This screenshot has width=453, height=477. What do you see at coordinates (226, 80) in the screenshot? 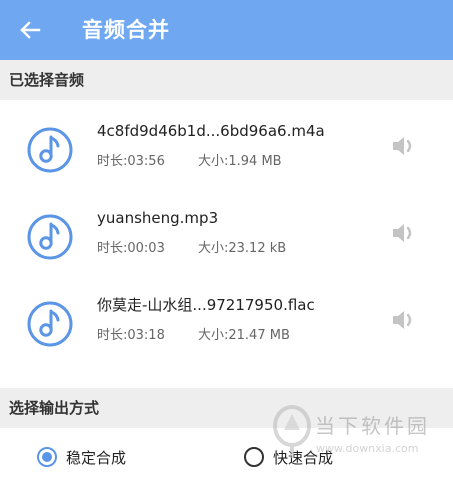
I see `selected-audio-header: 已选择音频` at bounding box center [226, 80].